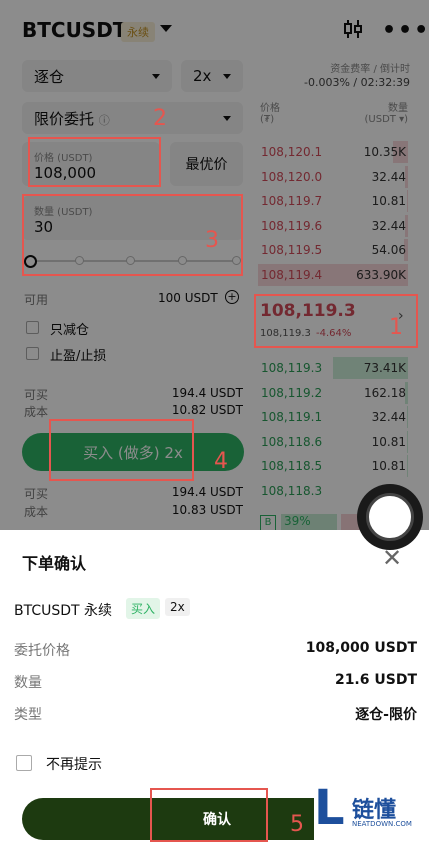 This screenshot has height=850, width=429. Describe the element at coordinates (42, 651) in the screenshot. I see `sheet-price-label: 委托价格` at that location.